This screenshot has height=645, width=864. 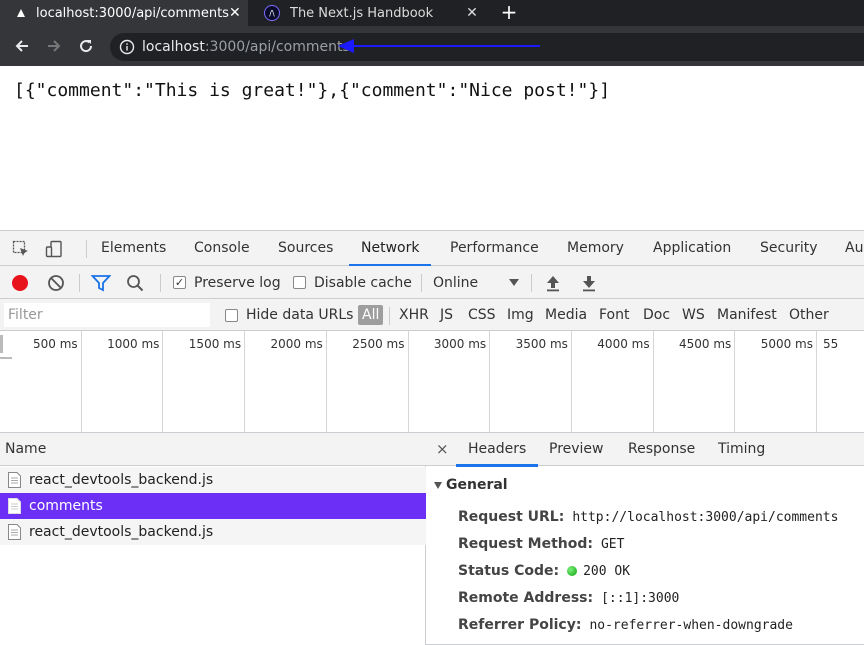 What do you see at coordinates (741, 449) in the screenshot?
I see `tab-timing: Timing` at bounding box center [741, 449].